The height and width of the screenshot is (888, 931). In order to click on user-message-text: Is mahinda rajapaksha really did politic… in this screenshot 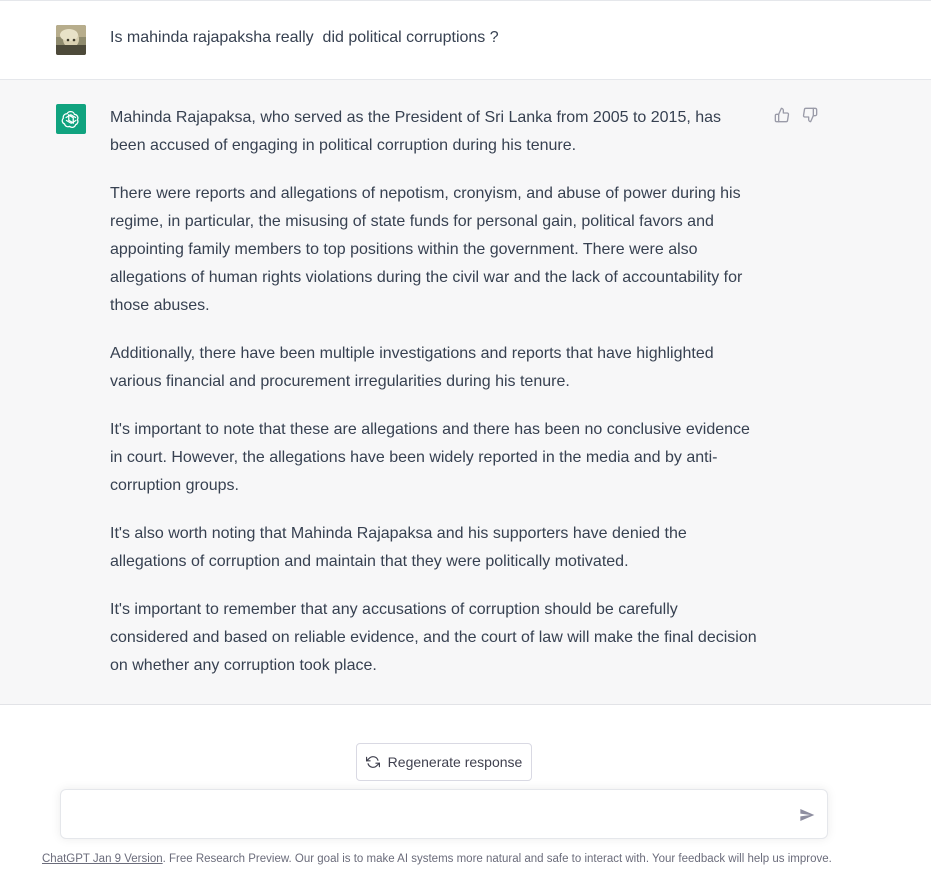, I will do `click(304, 37)`.